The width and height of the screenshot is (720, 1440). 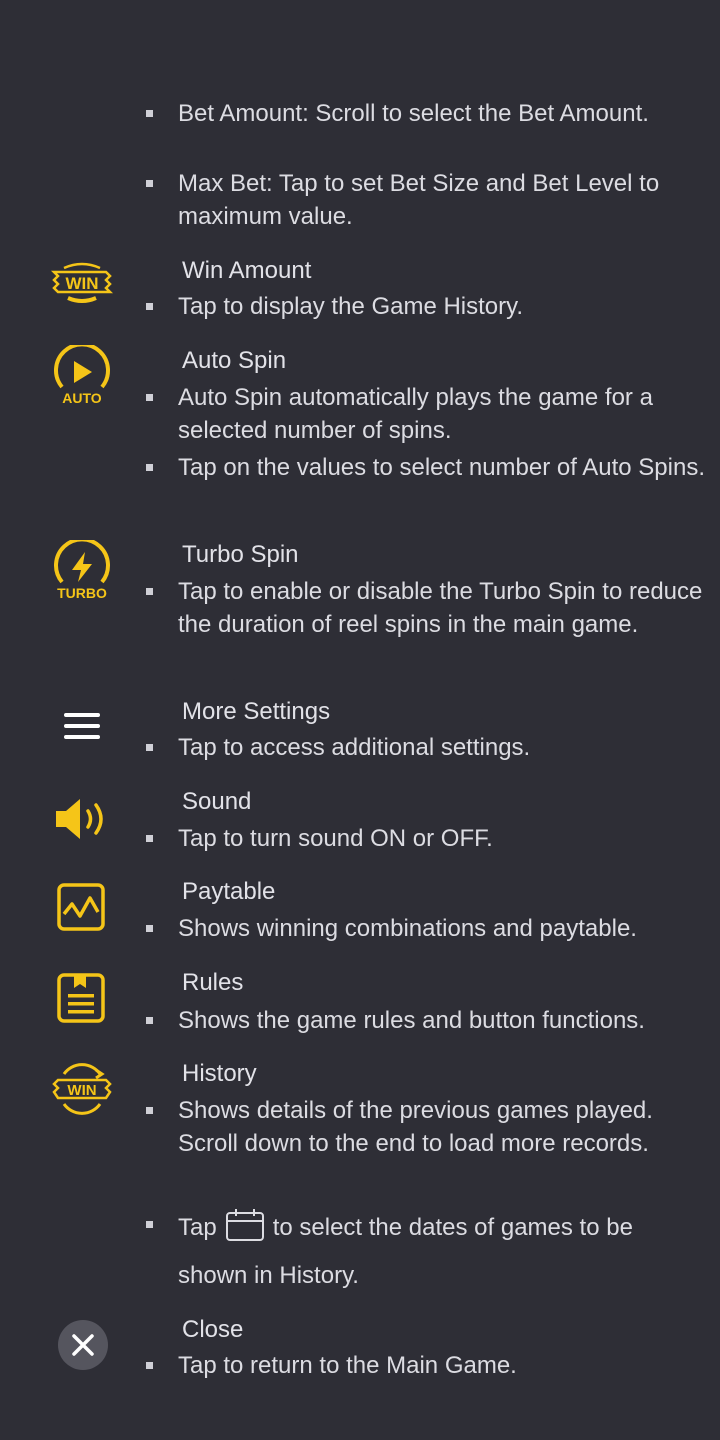 I want to click on more-settings-title: More Settings, so click(x=256, y=711).